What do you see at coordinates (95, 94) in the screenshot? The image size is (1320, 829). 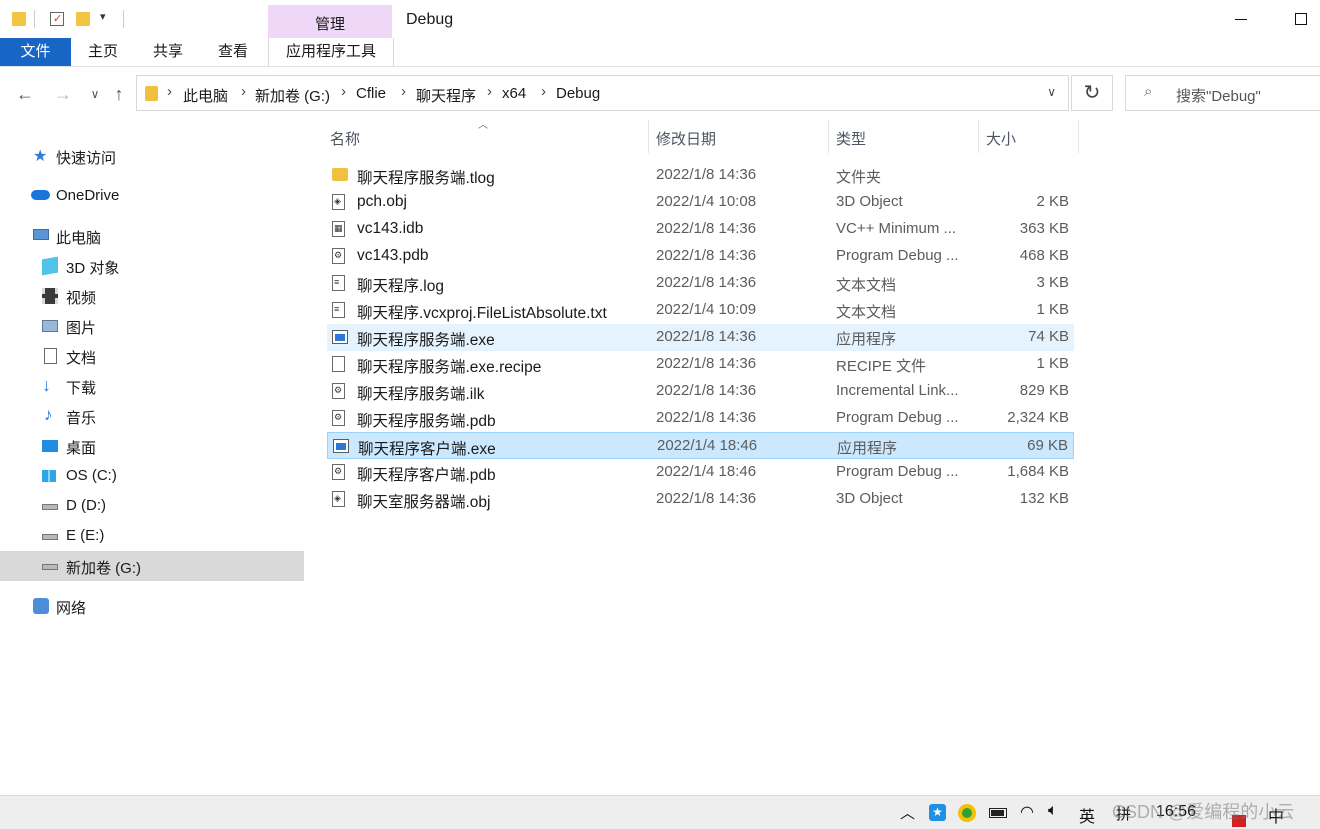 I see `recent-locations-button: ∨` at bounding box center [95, 94].